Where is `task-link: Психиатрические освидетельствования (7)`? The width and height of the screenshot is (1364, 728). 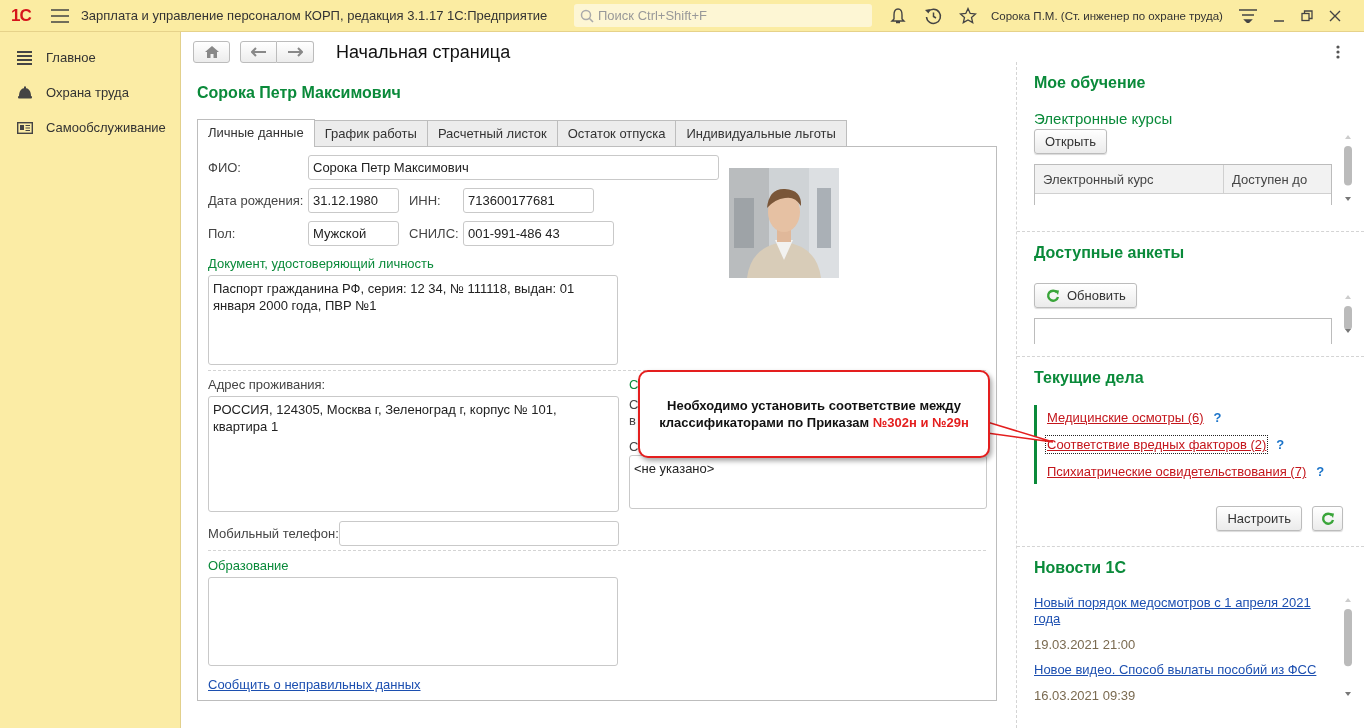
task-link: Психиатрические освидетельствования (7) is located at coordinates (1177, 471).